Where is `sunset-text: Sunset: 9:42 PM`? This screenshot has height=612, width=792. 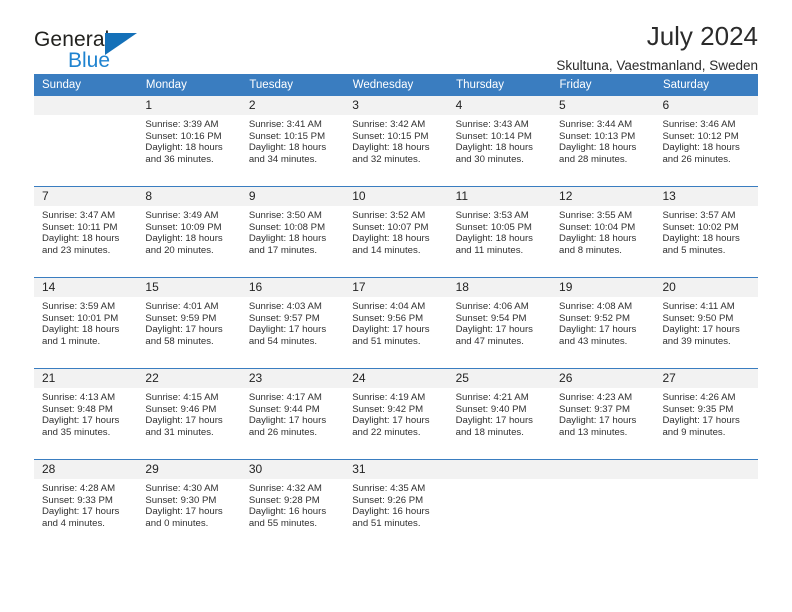 sunset-text: Sunset: 9:42 PM is located at coordinates (388, 409).